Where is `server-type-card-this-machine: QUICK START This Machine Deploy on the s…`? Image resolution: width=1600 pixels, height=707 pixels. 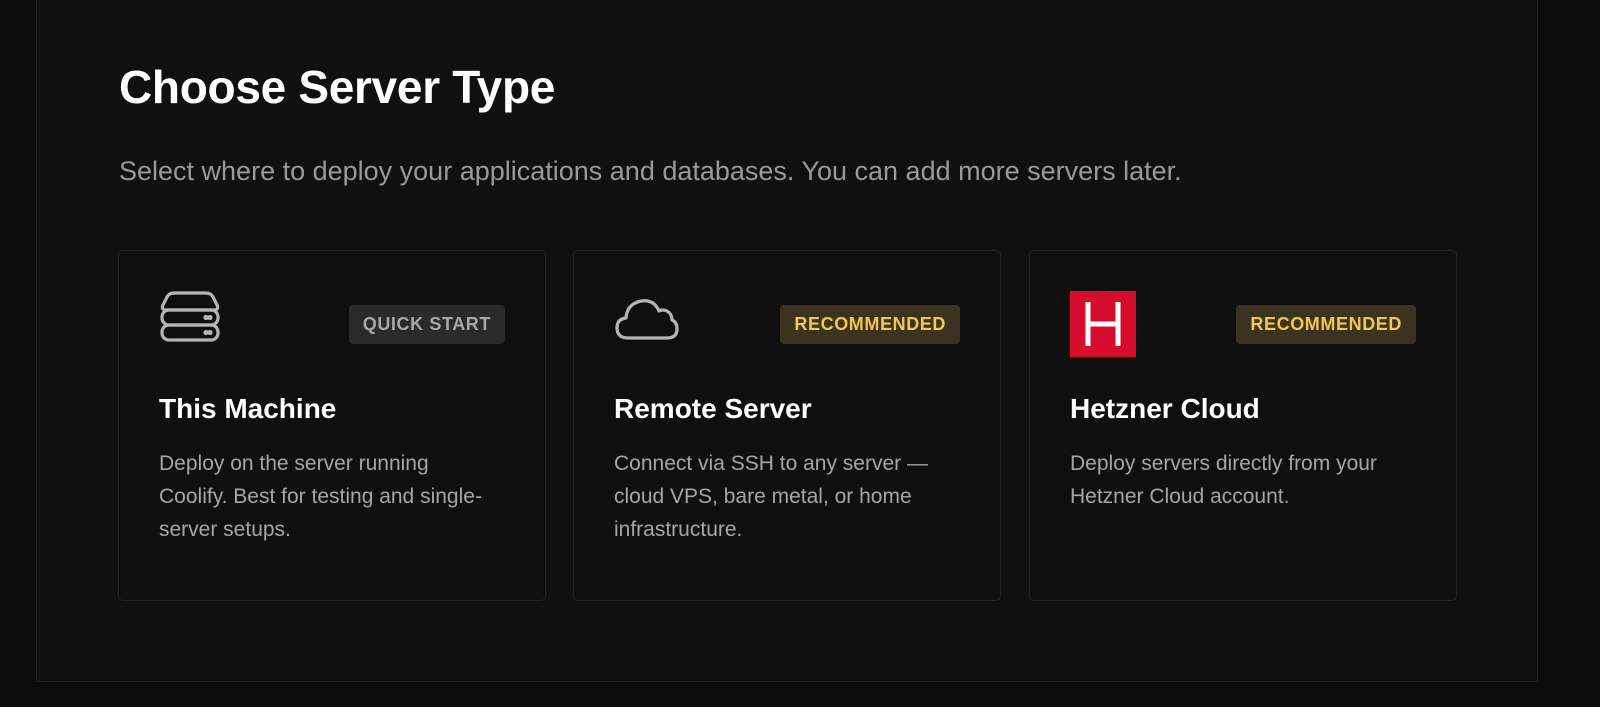 server-type-card-this-machine: QUICK START This Machine Deploy on the s… is located at coordinates (332, 425).